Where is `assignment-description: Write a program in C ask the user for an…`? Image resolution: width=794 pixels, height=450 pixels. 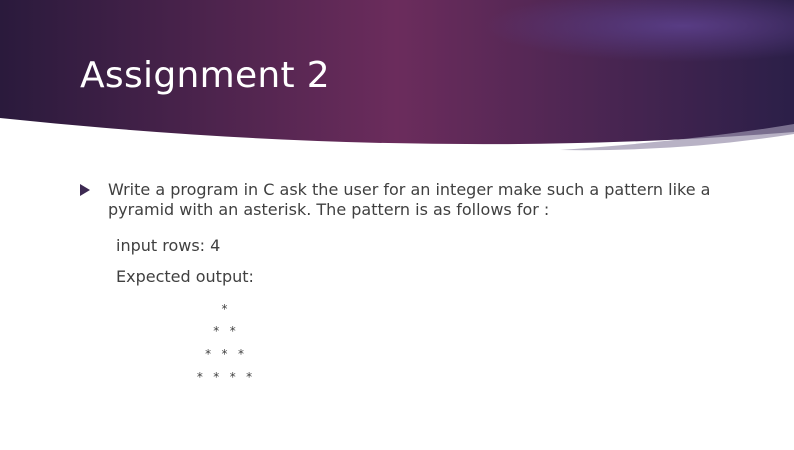
assignment-description: Write a program in C ask the user for an… is located at coordinates (409, 199).